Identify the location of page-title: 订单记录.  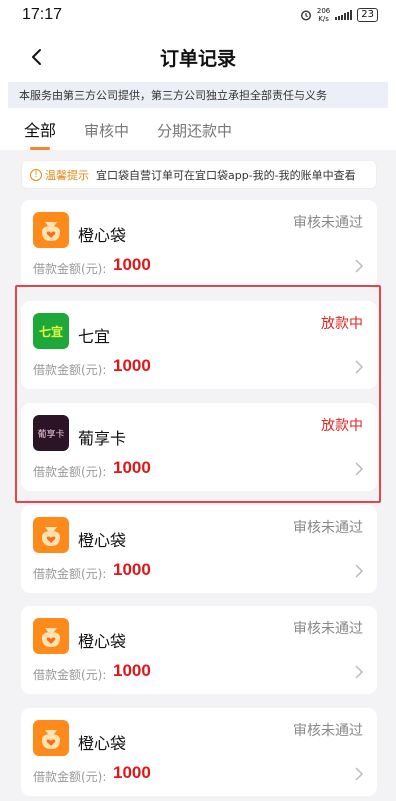
(197, 58).